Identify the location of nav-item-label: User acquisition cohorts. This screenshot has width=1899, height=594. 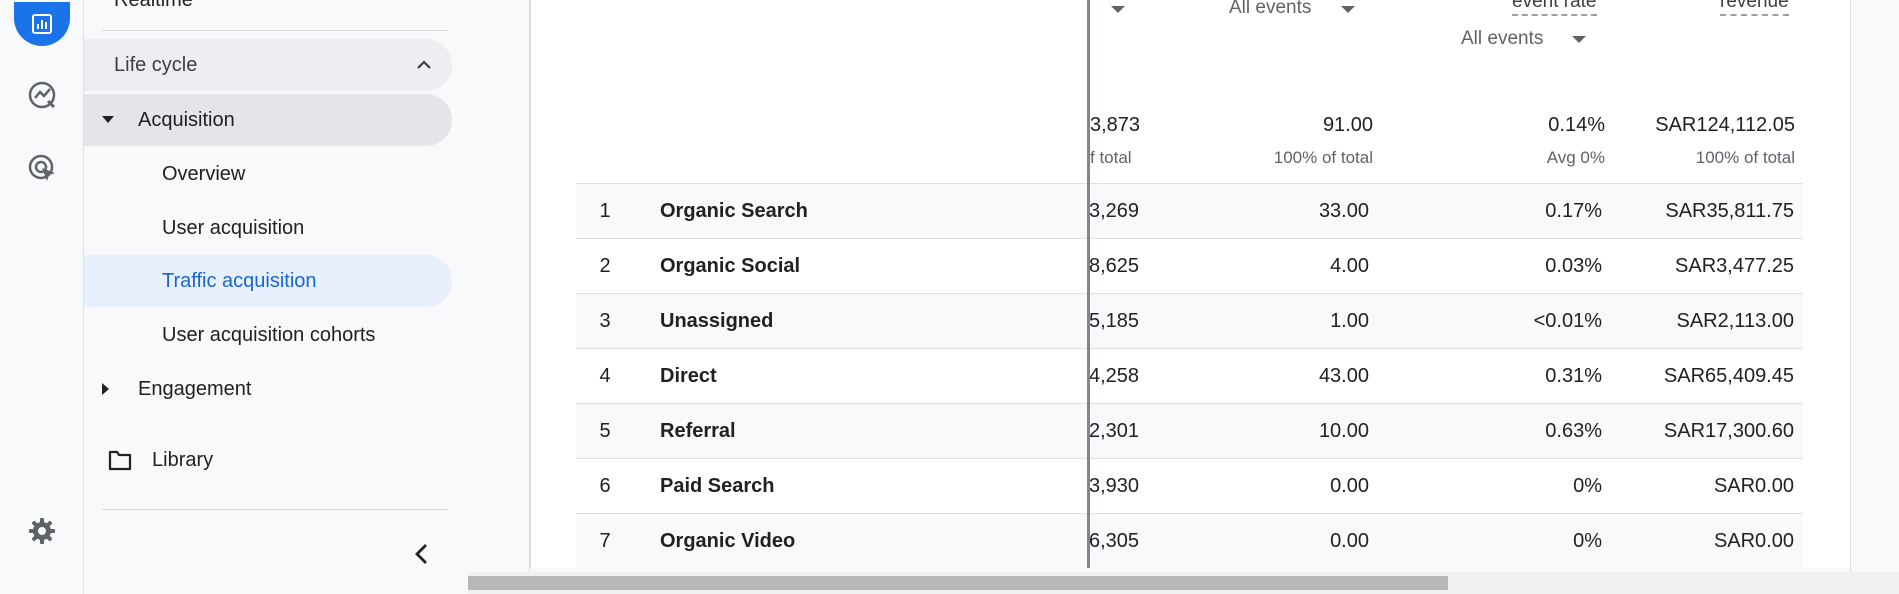
(269, 334).